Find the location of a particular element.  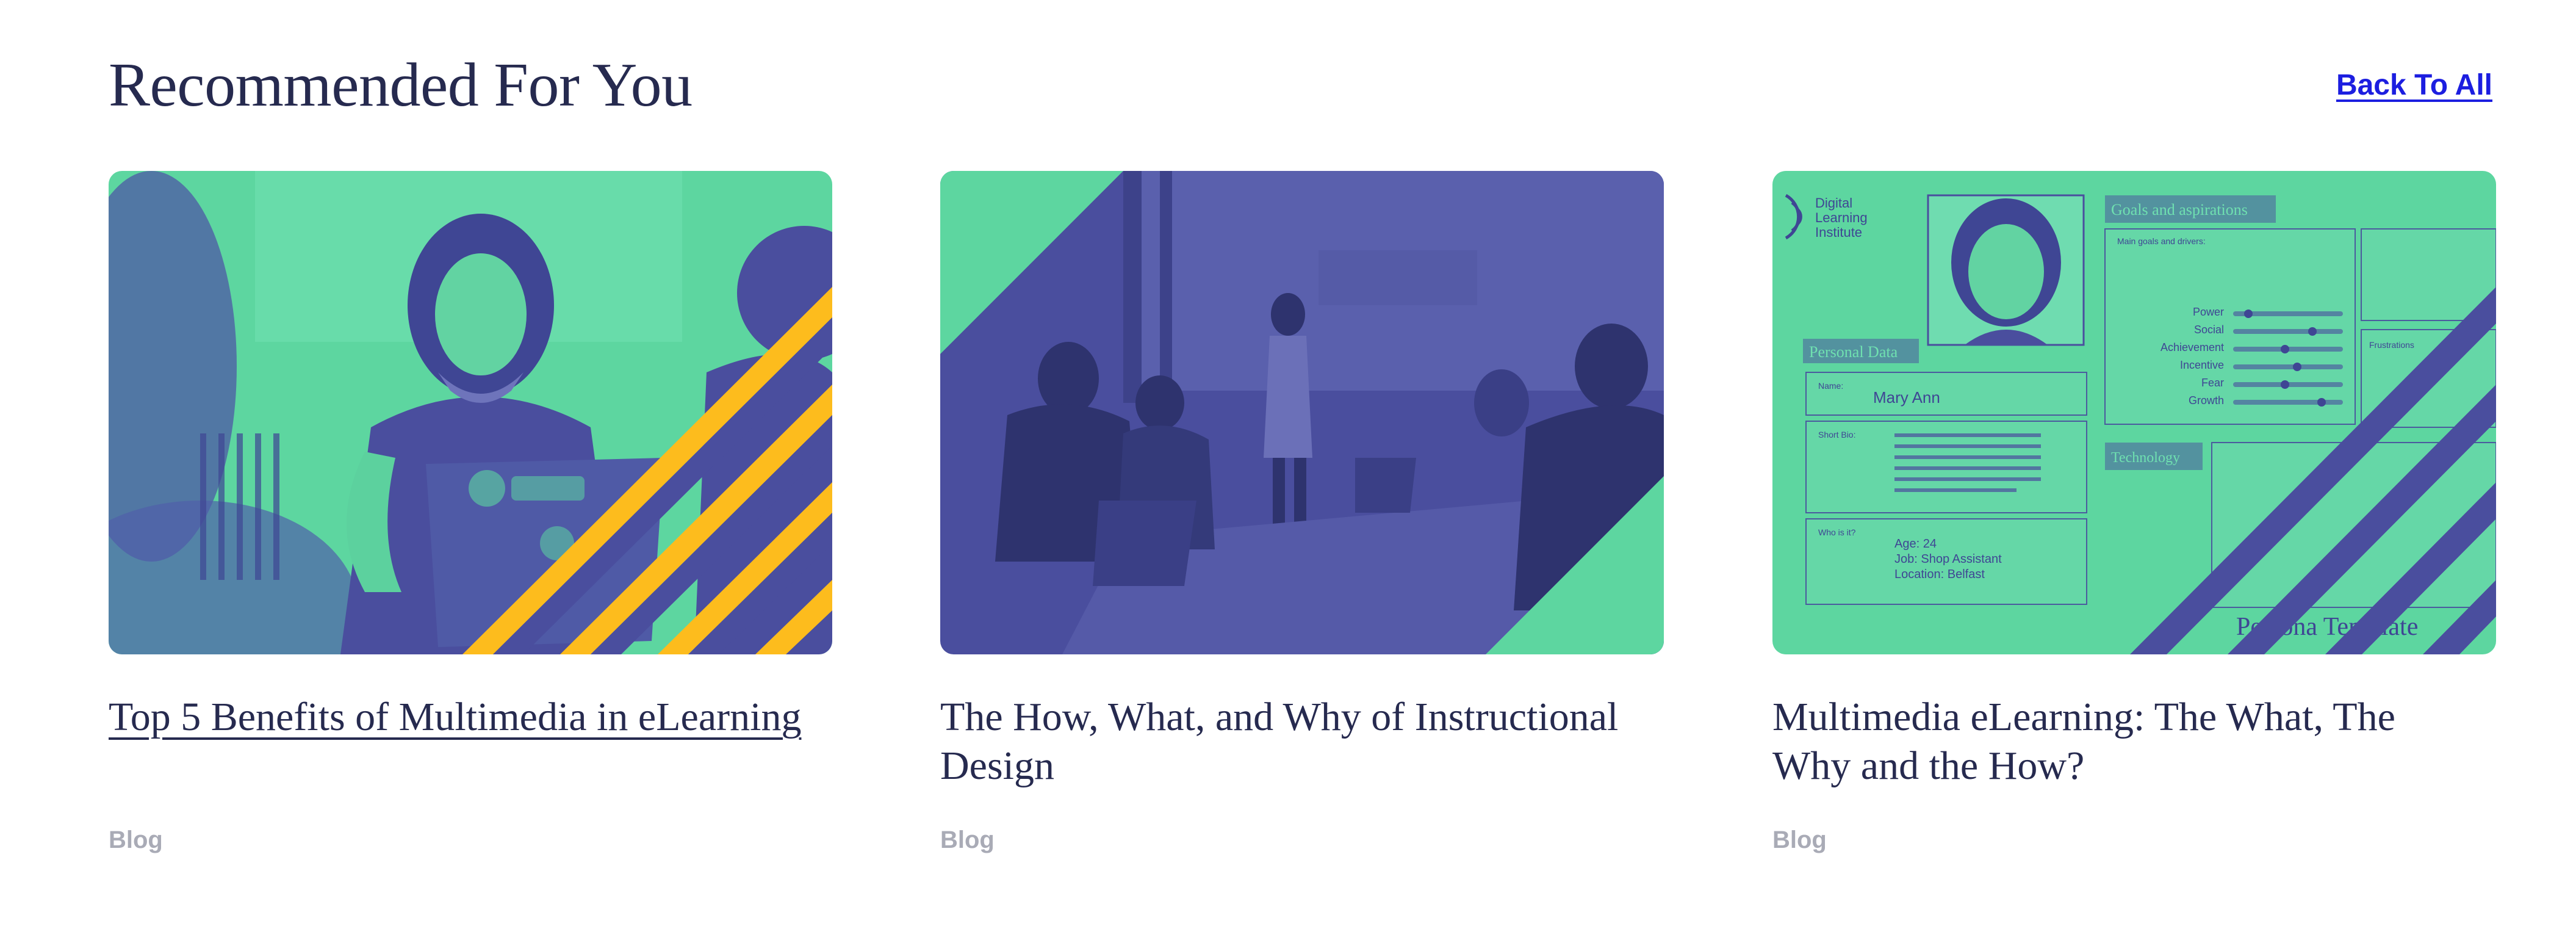

svg-text: Frustrations is located at coordinates (2391, 345).